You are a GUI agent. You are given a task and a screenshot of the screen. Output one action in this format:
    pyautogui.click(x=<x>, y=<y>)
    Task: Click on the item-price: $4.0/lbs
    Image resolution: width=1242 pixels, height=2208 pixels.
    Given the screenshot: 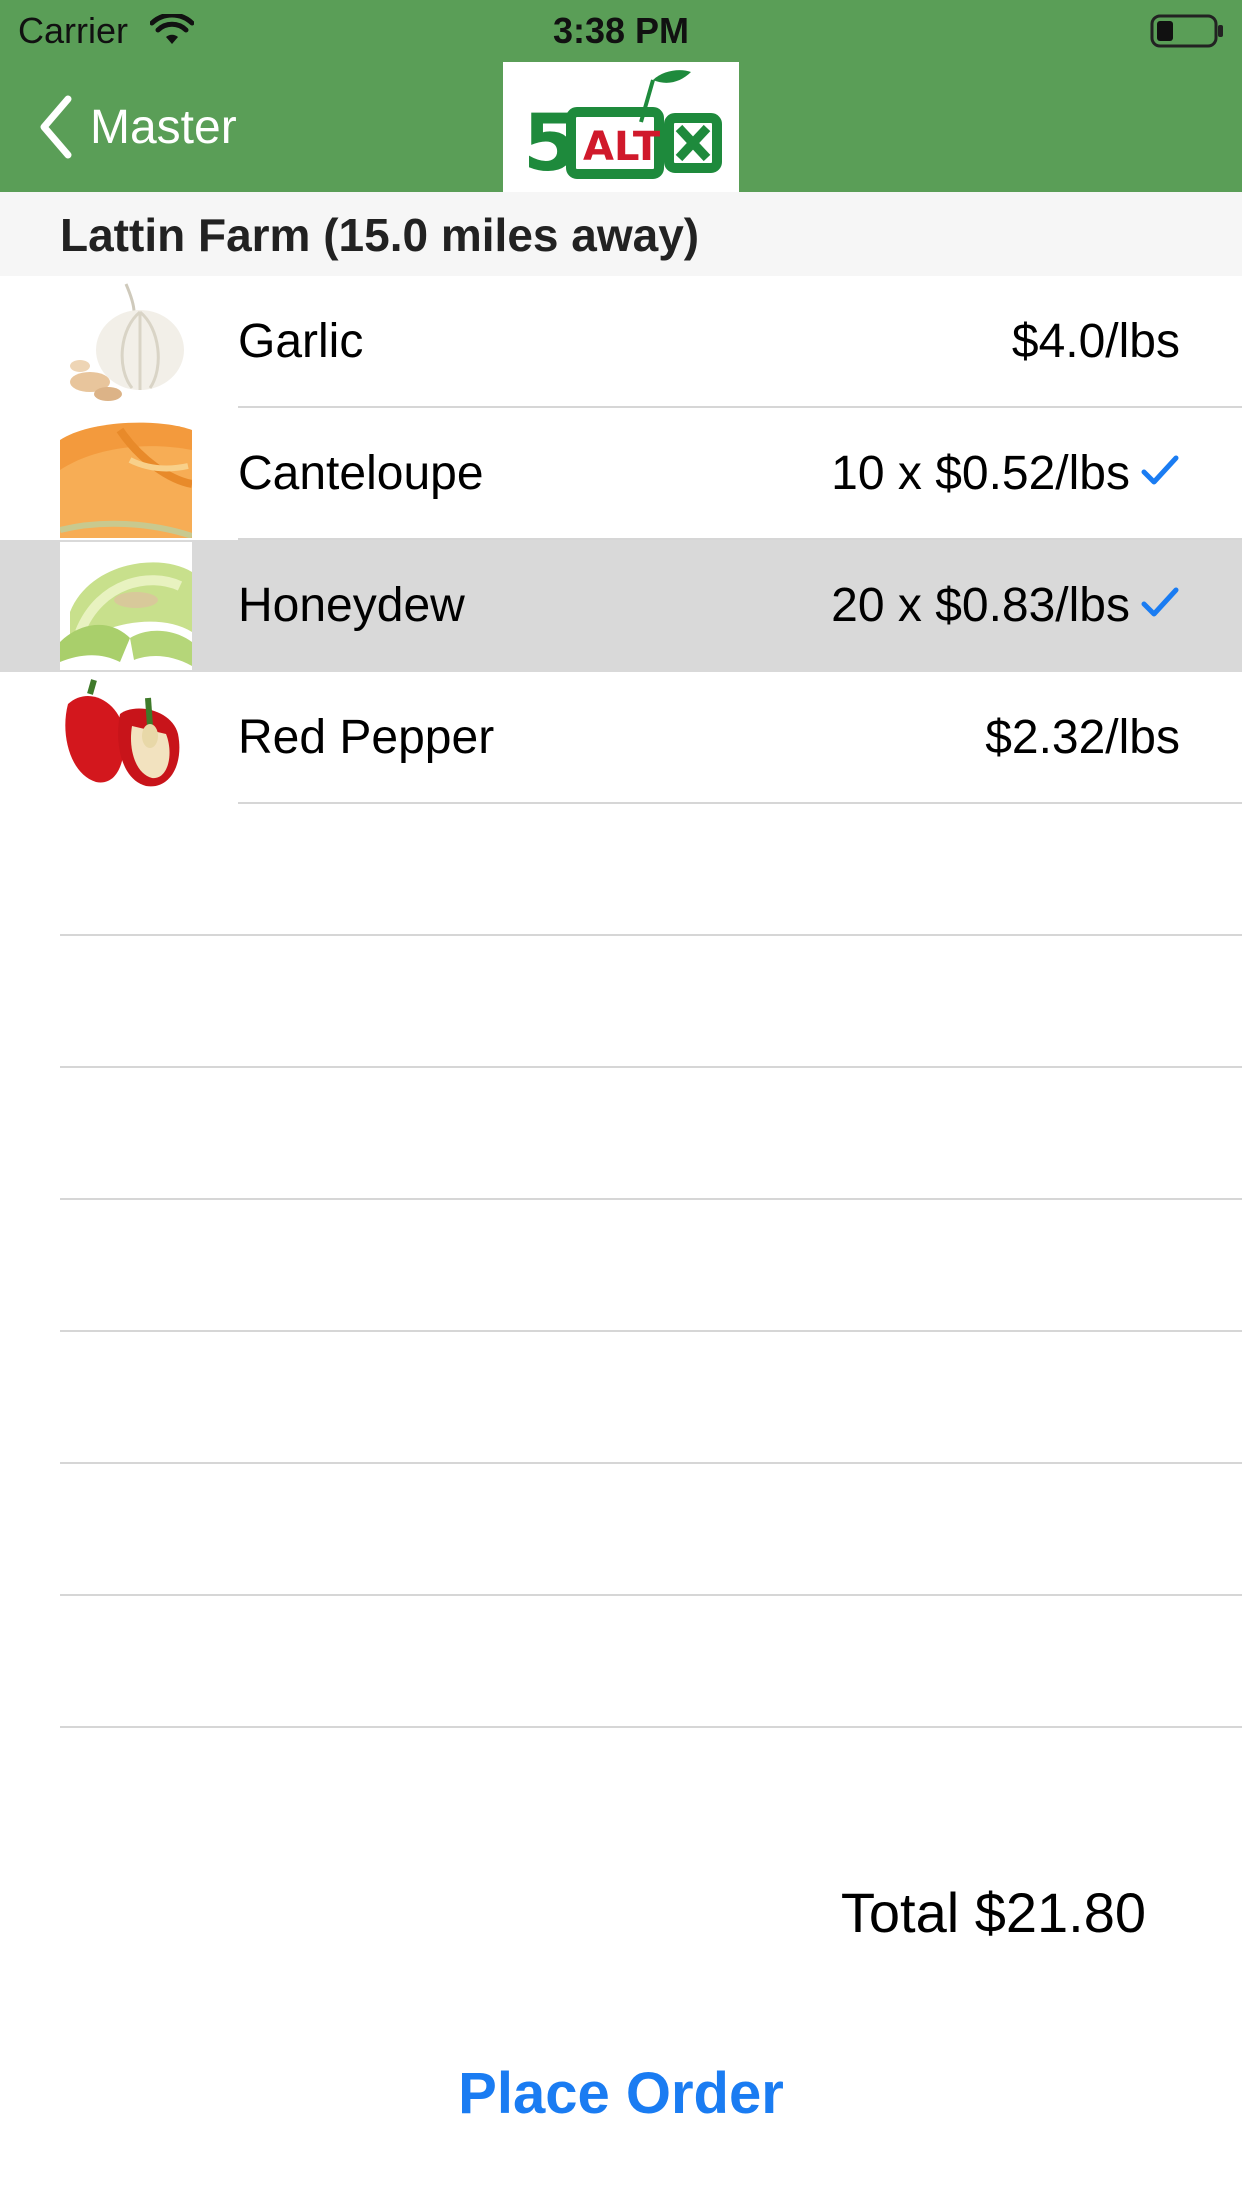 What is the action you would take?
    pyautogui.click(x=1095, y=341)
    